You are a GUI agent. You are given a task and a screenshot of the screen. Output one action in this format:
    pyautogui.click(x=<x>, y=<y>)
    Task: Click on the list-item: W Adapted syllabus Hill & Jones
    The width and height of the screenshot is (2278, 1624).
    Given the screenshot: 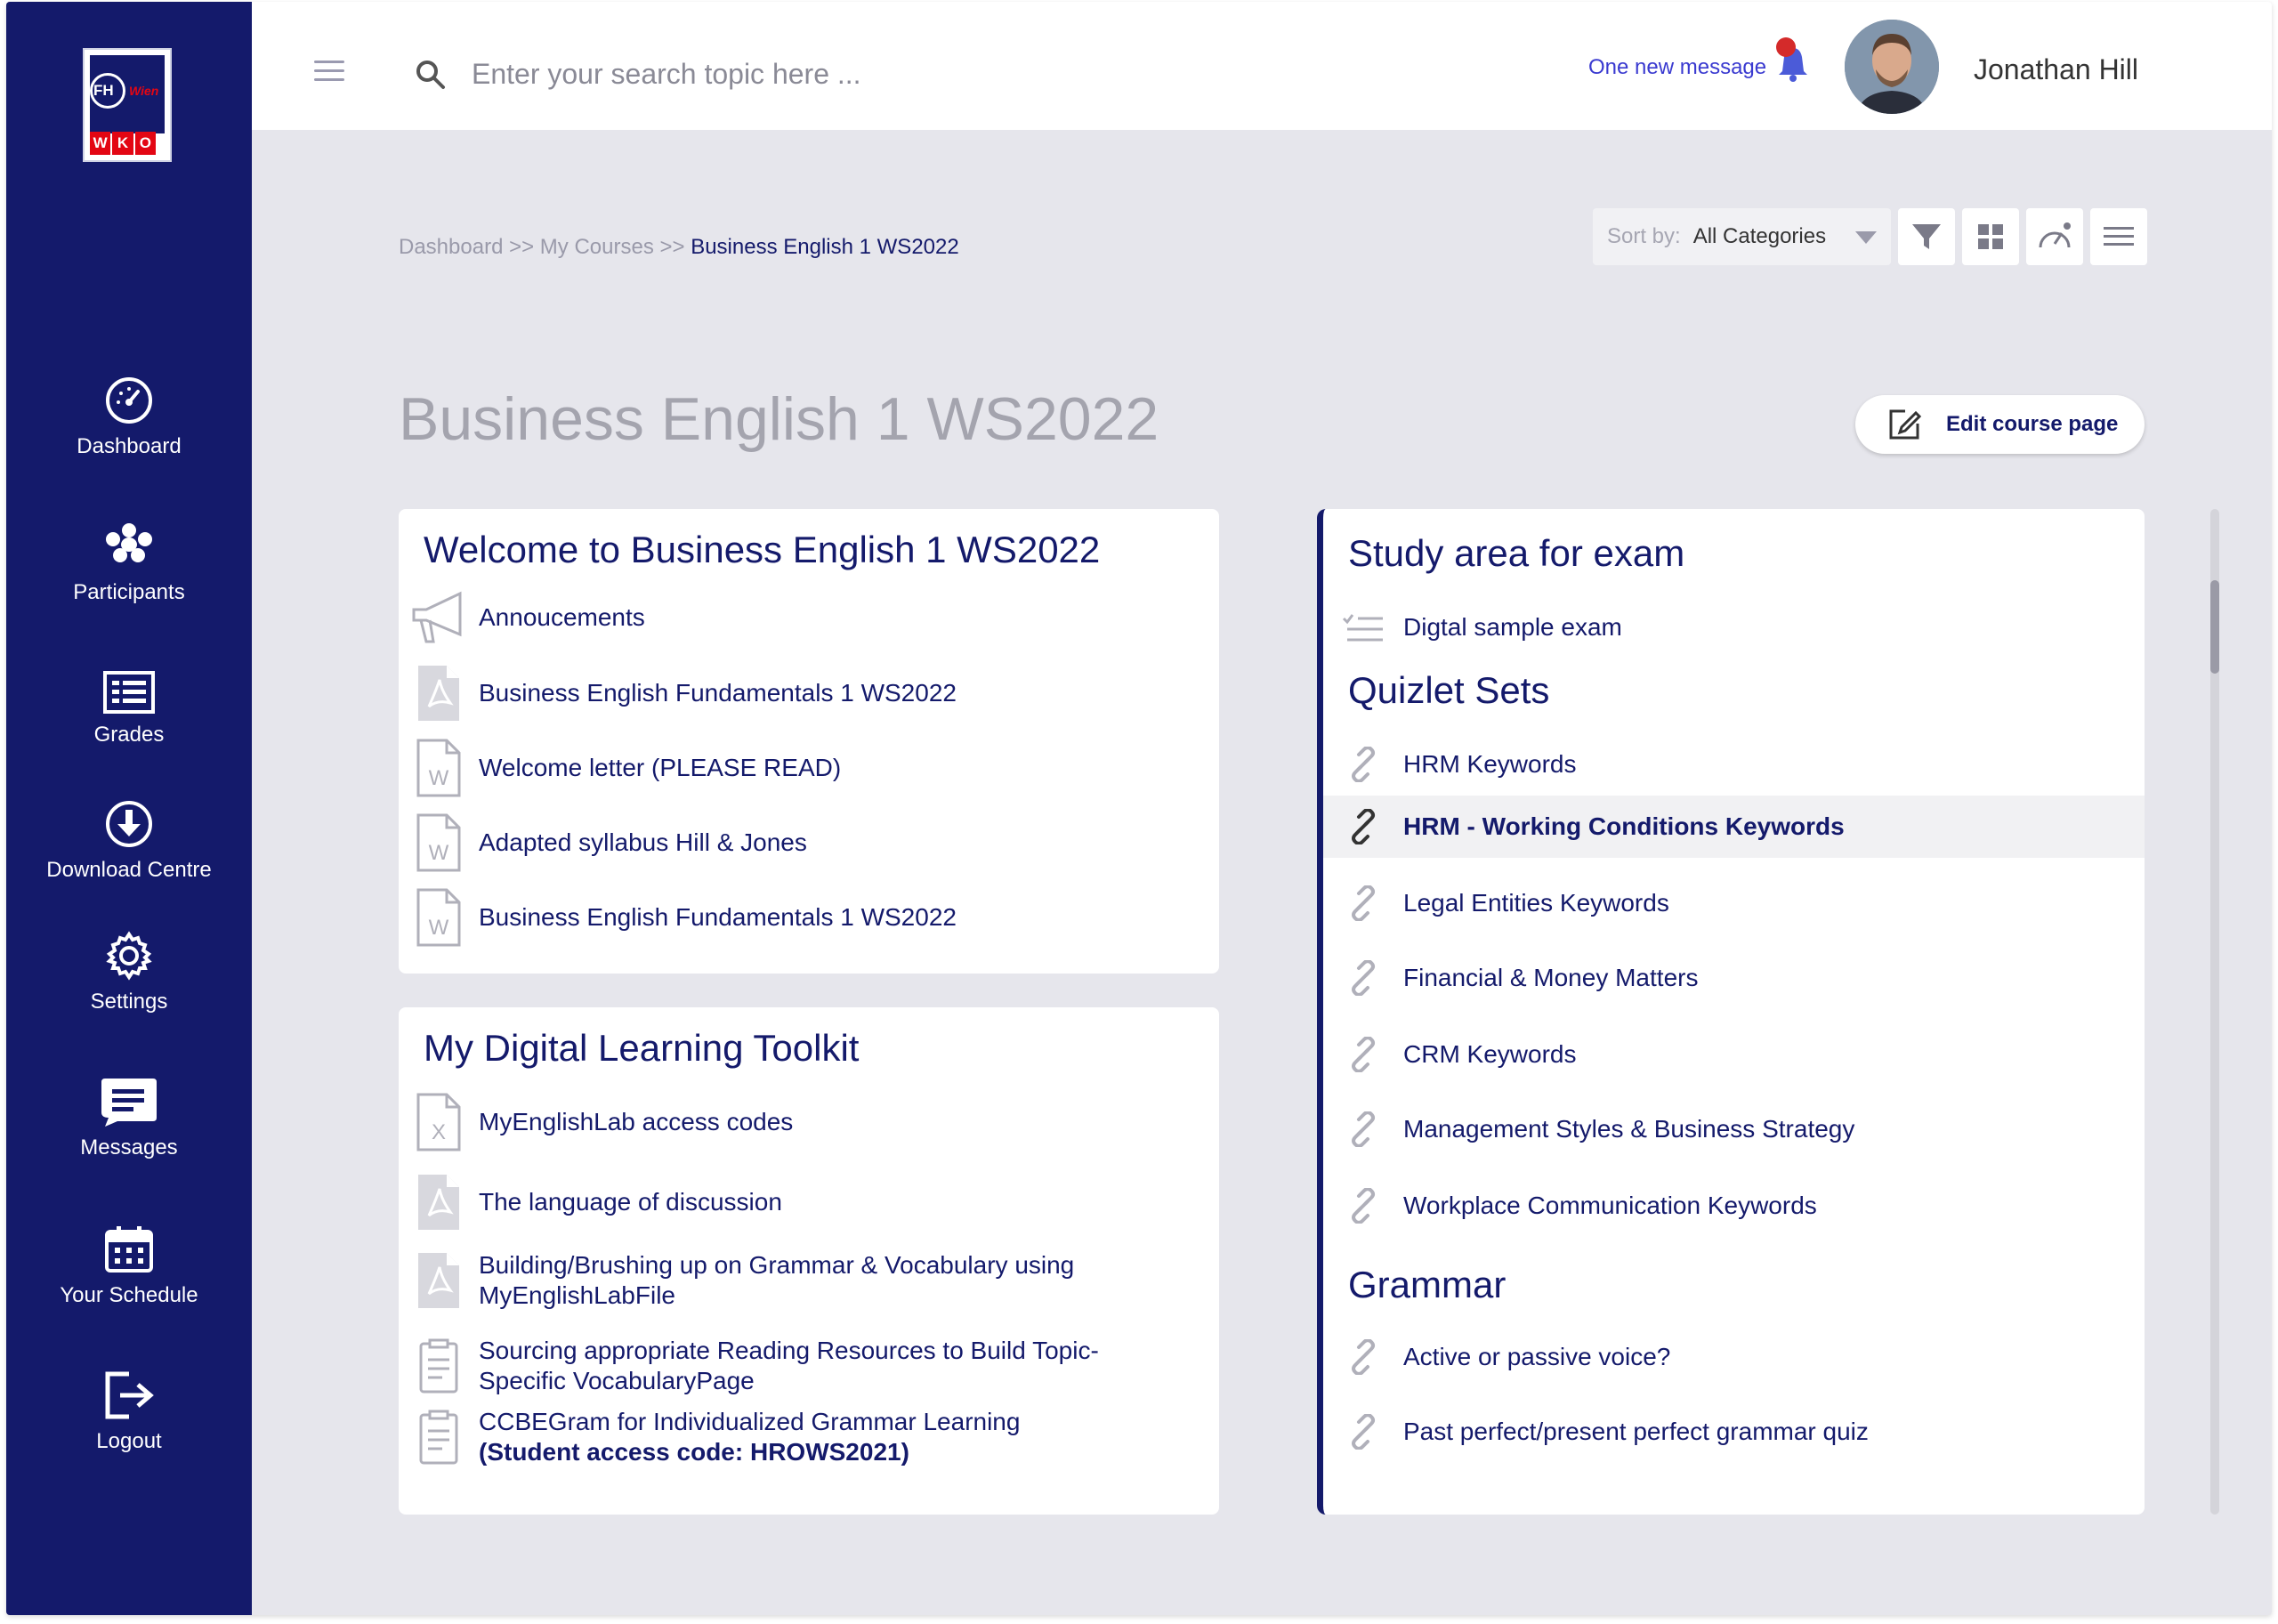 What is the action you would take?
    pyautogui.click(x=809, y=843)
    